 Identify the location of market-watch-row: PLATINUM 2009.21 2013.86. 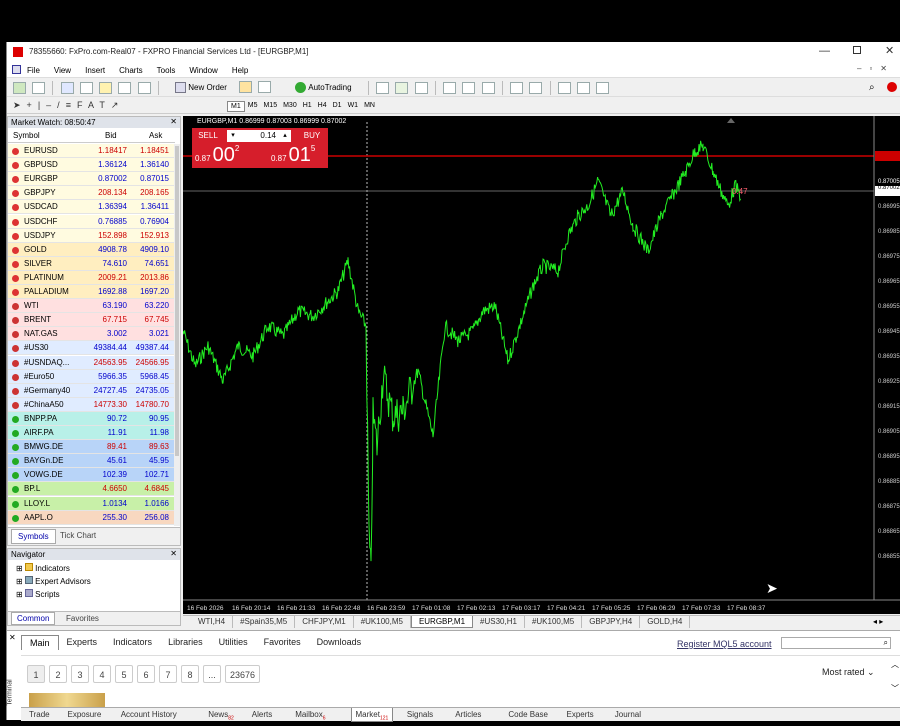
(91, 277).